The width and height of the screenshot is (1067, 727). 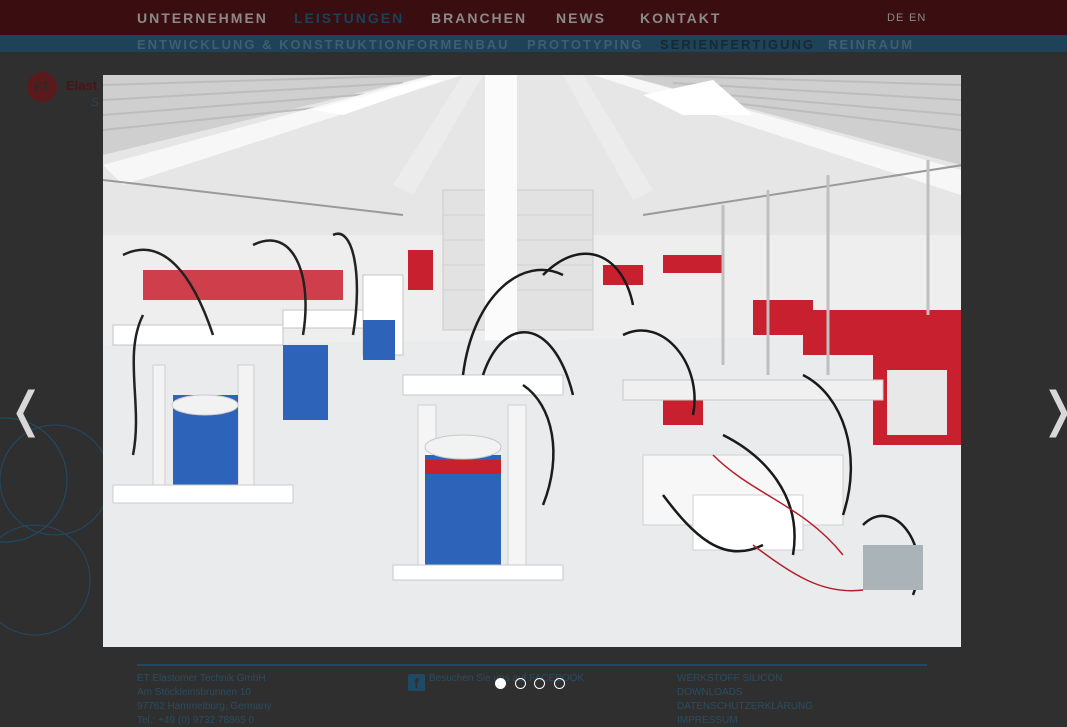 What do you see at coordinates (729, 678) in the screenshot?
I see `footer-link-werkstoff-silicon: WERKSTOFF SILICON` at bounding box center [729, 678].